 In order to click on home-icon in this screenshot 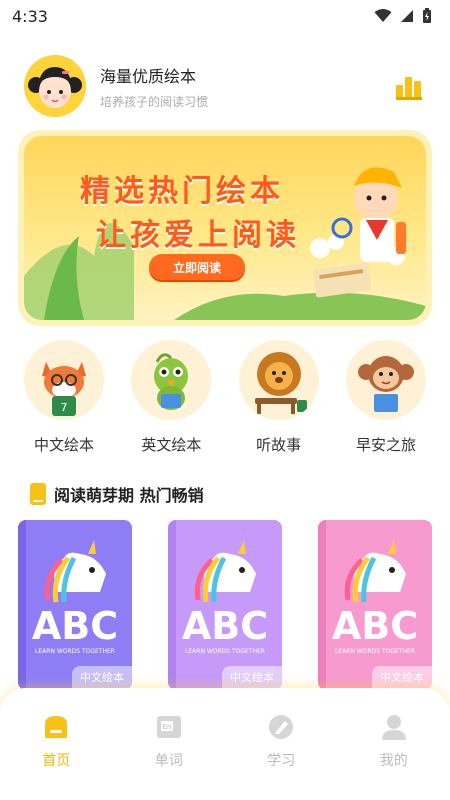, I will do `click(56, 727)`.